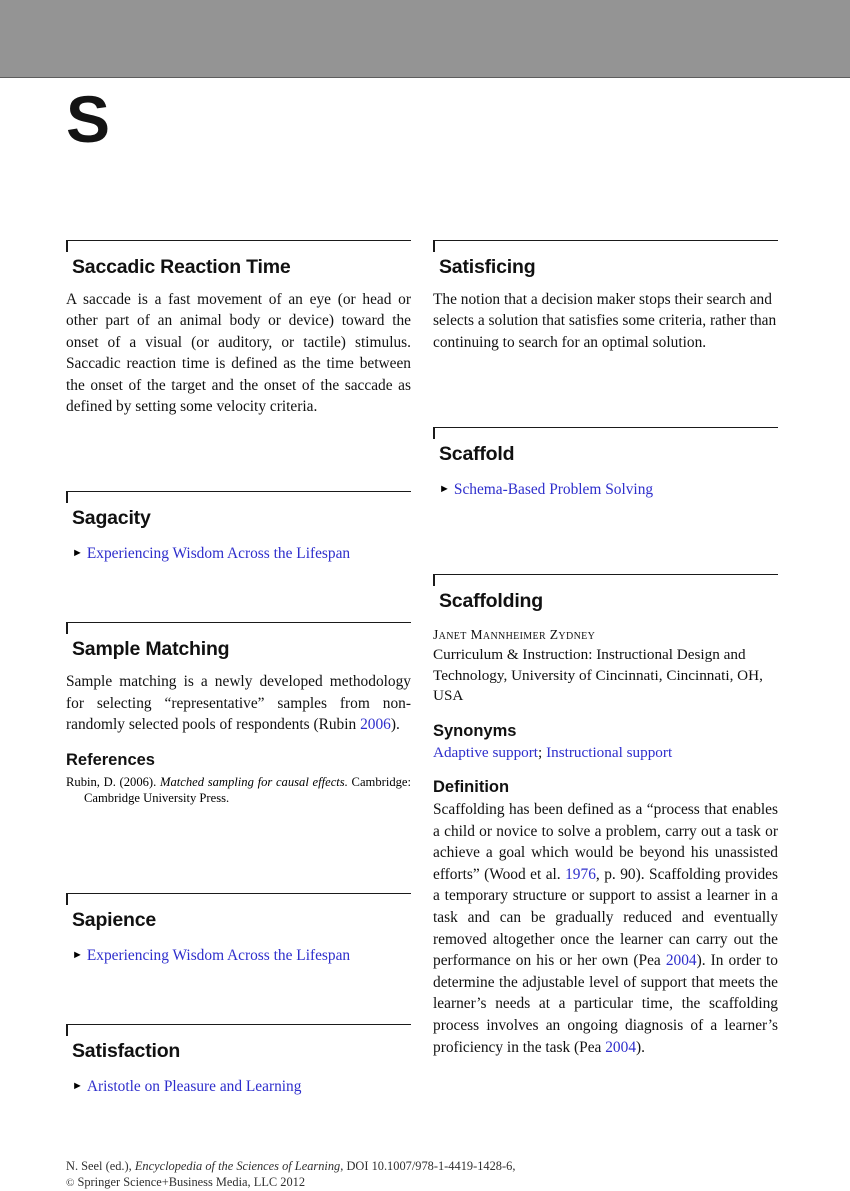 The image size is (850, 1191). What do you see at coordinates (605, 463) in the screenshot?
I see `entry-scaffold: Scaffold ► Schema-Based Problem Solving` at bounding box center [605, 463].